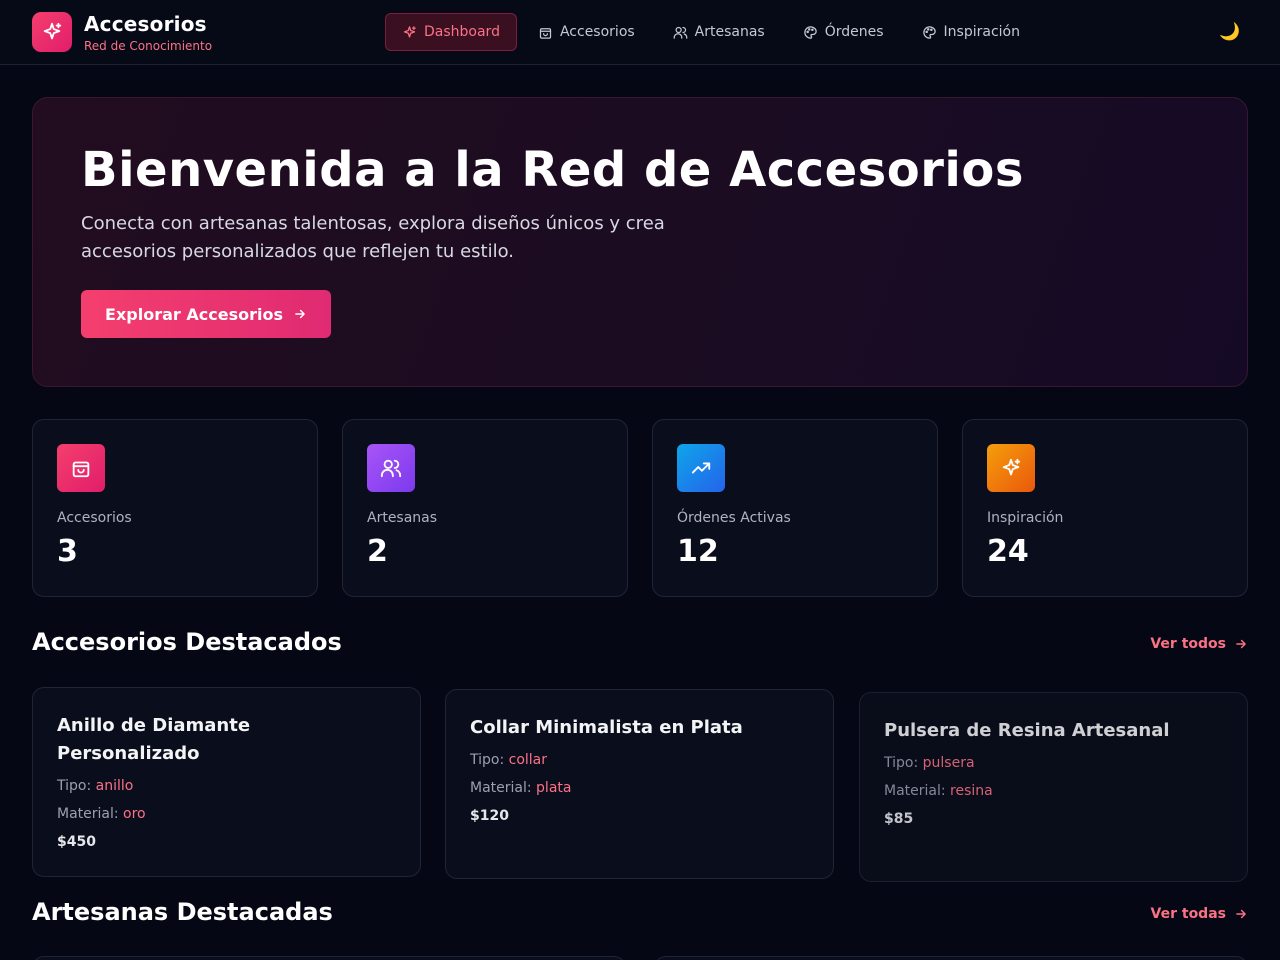 This screenshot has height=960, width=1280. What do you see at coordinates (929, 763) in the screenshot?
I see `accessory-type: Tipo: pulsera` at bounding box center [929, 763].